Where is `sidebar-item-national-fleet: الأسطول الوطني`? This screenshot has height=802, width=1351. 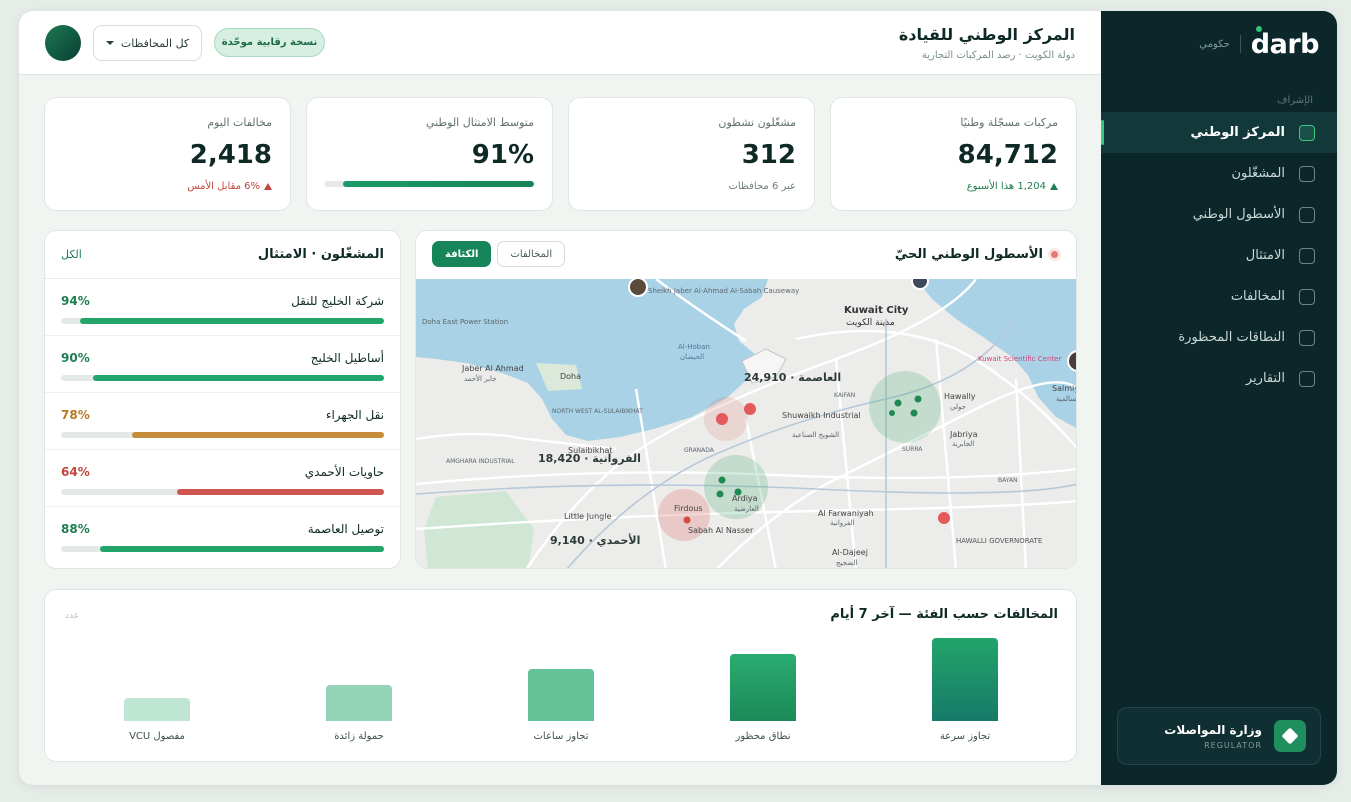 sidebar-item-national-fleet: الأسطول الوطني is located at coordinates (1219, 214).